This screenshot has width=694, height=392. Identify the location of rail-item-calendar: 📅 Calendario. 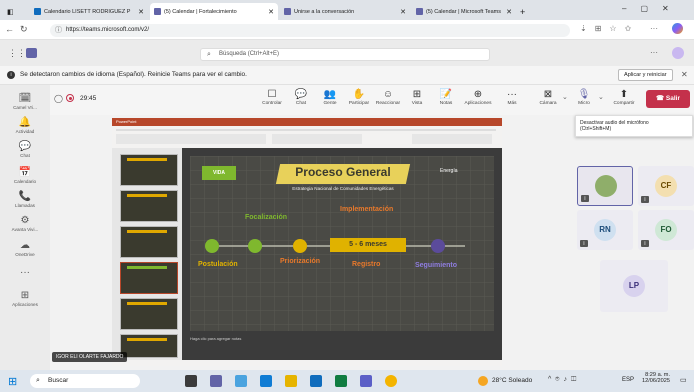
(25, 175).